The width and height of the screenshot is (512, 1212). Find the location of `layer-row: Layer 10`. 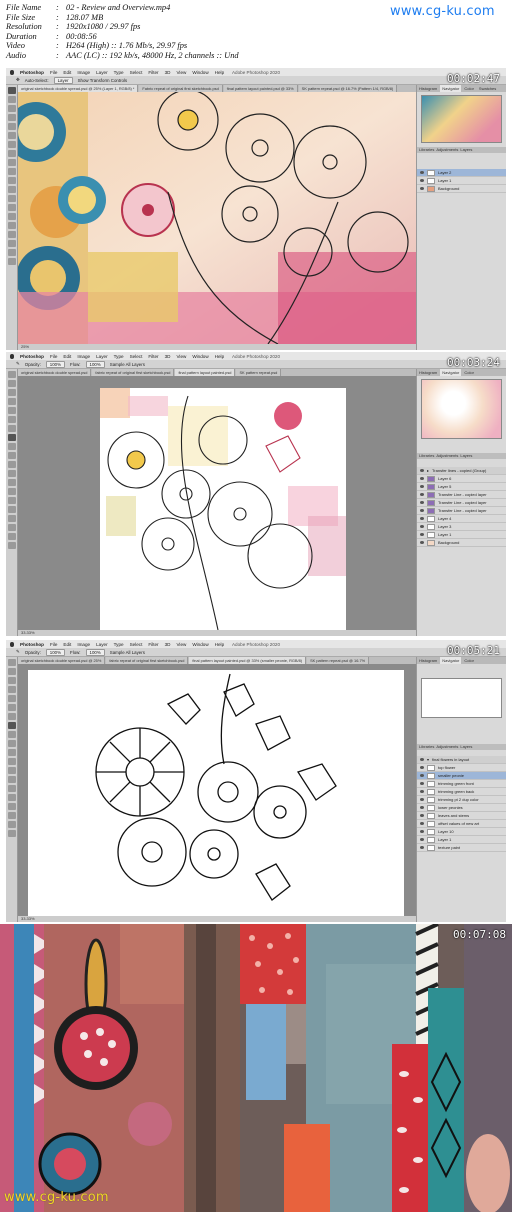

layer-row: Layer 10 is located at coordinates (461, 832).